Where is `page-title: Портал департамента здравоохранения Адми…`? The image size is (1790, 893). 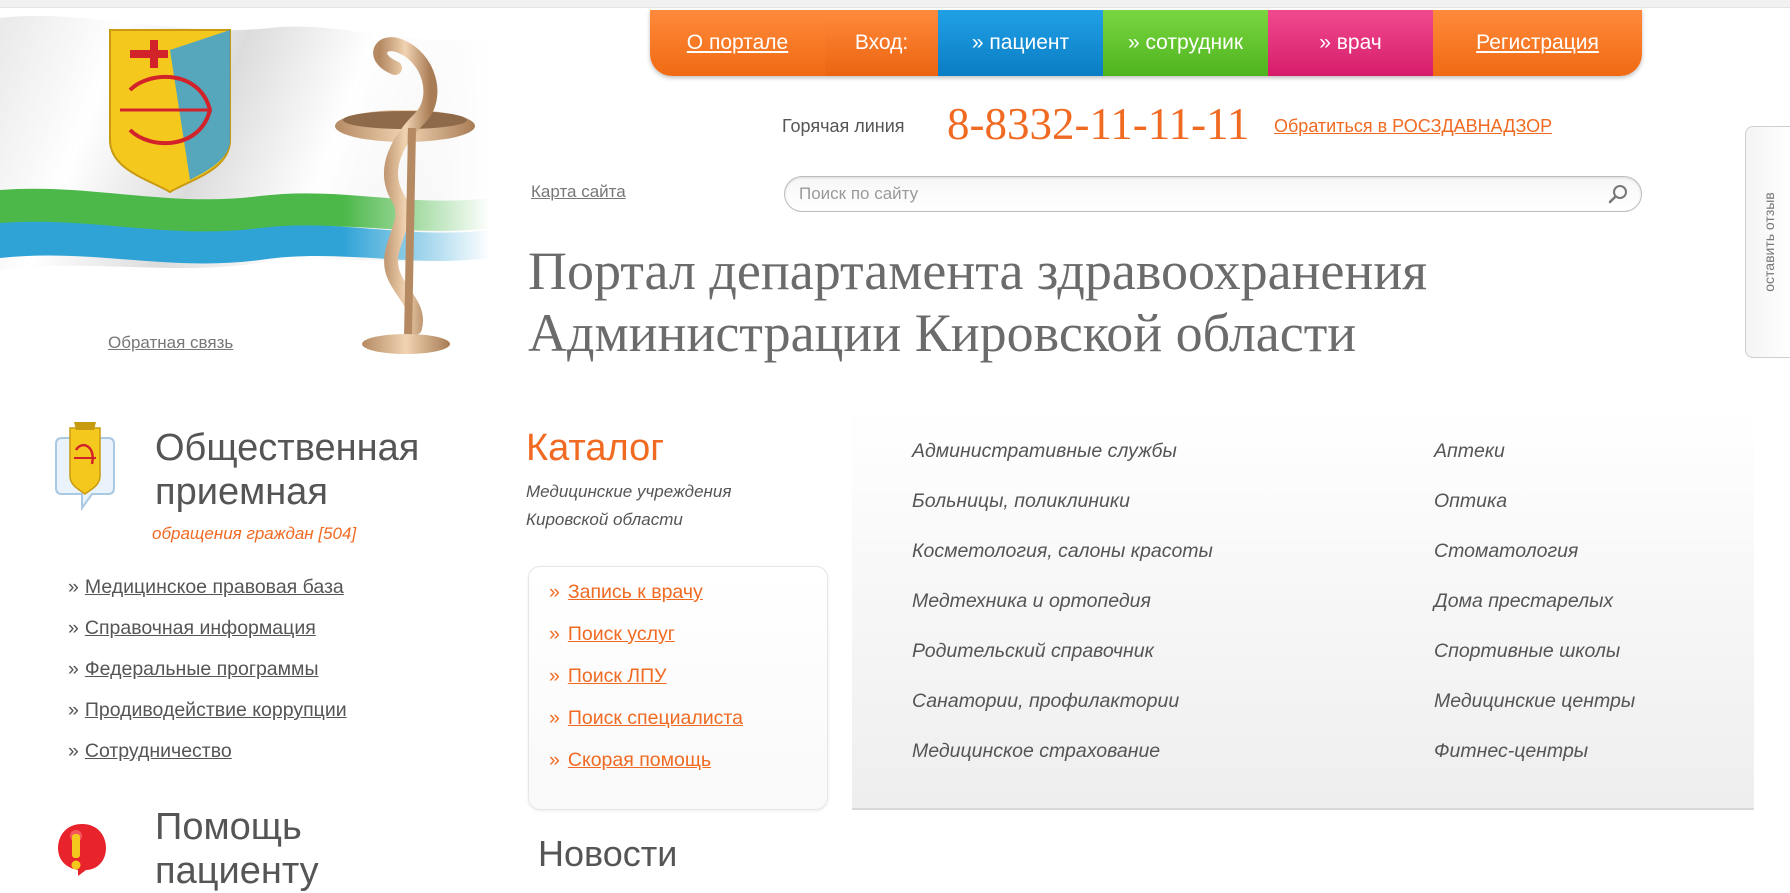
page-title: Портал департамента здравоохранения Адми… is located at coordinates (978, 302).